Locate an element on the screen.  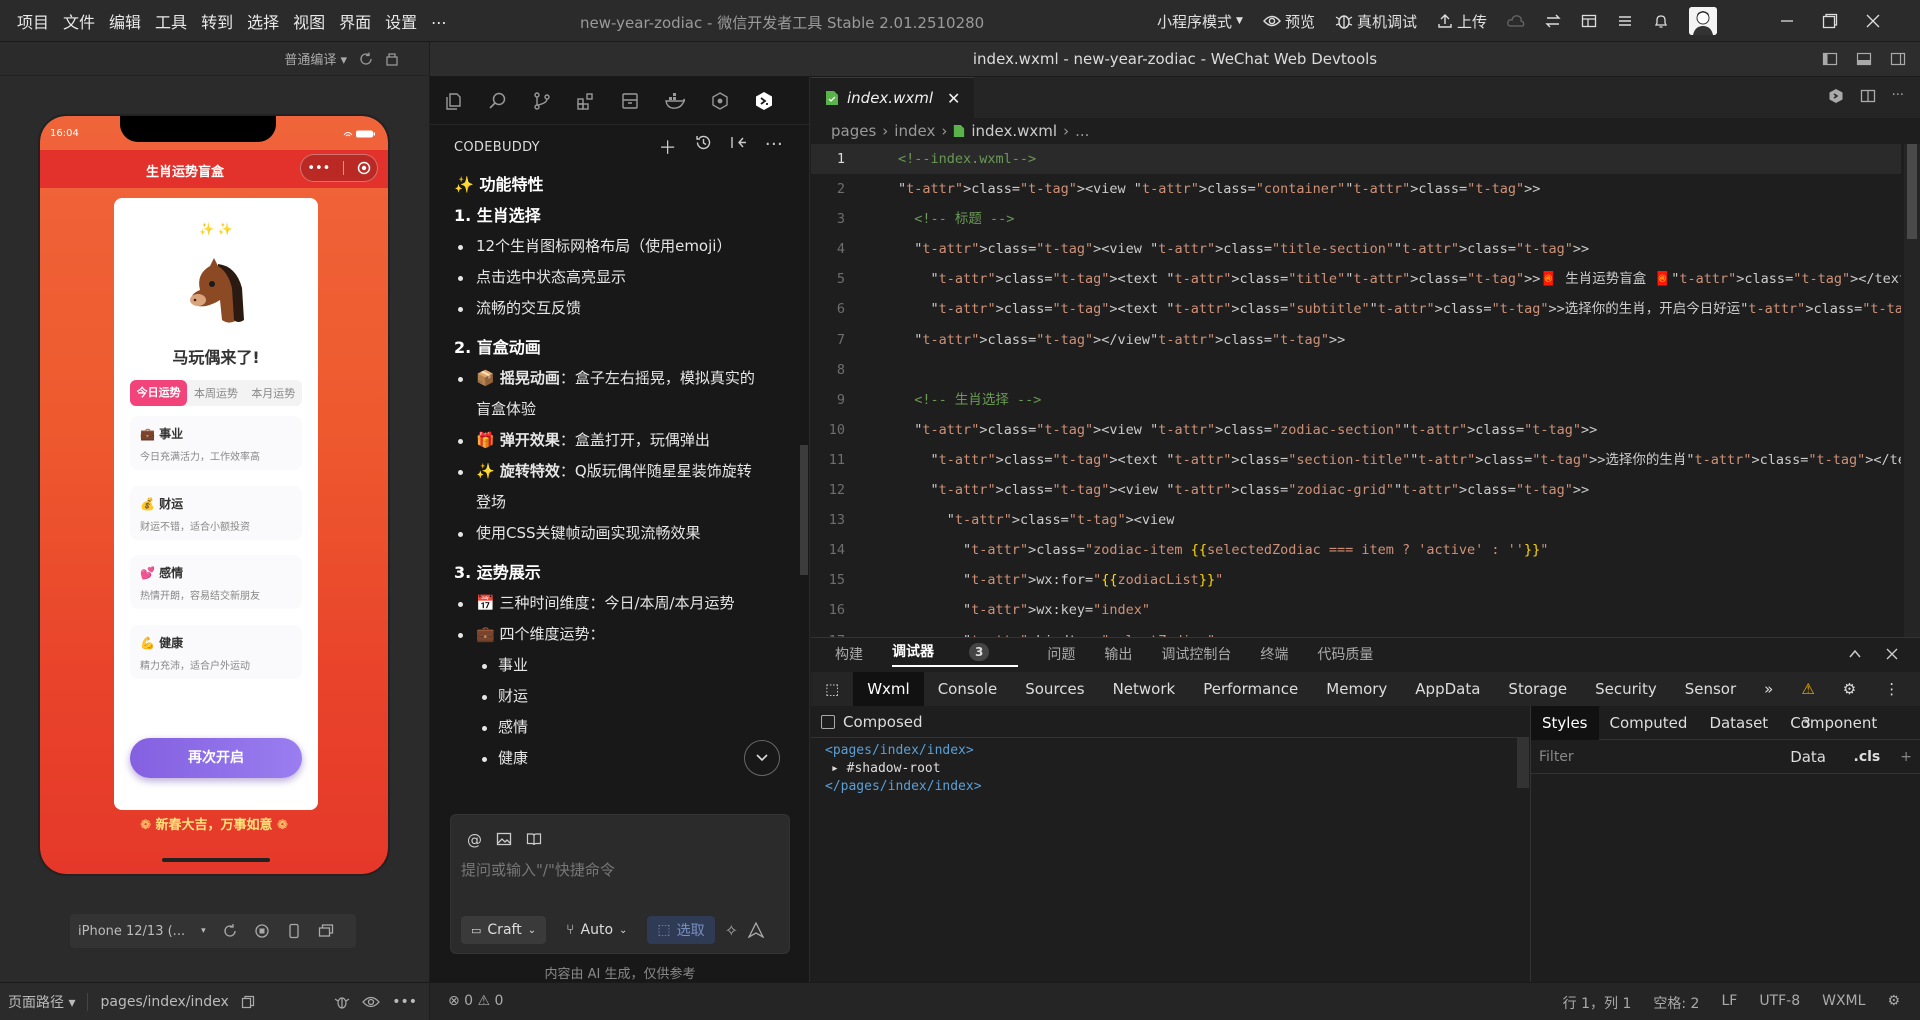
code-line: 3 <!-- 标题 --> is located at coordinates (1356, 219).